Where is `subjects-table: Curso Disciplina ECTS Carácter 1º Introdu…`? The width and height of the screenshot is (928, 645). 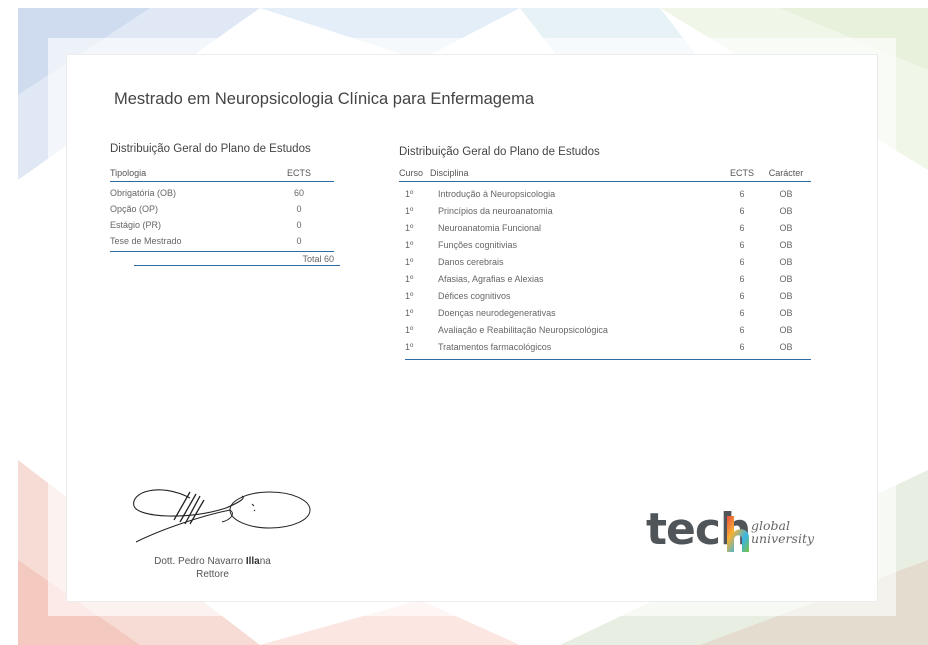 subjects-table: Curso Disciplina ECTS Carácter 1º Introdu… is located at coordinates (605, 264).